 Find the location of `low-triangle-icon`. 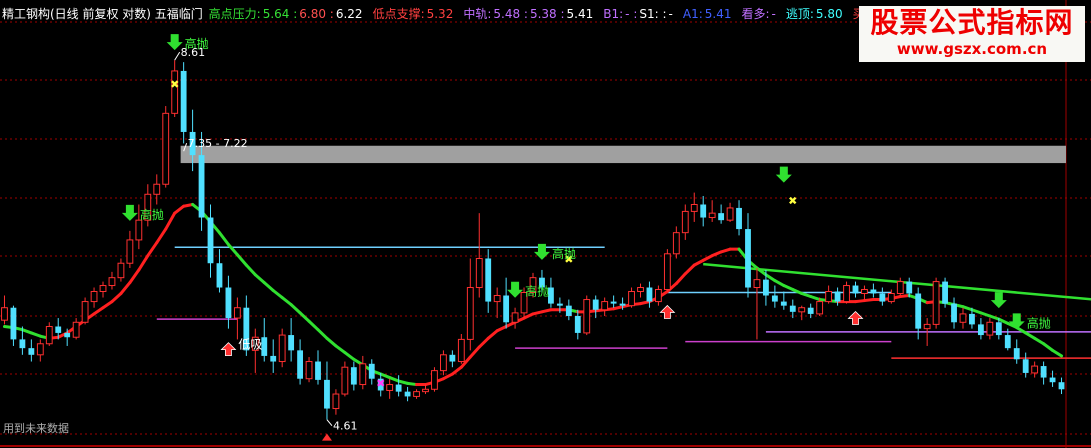

low-triangle-icon is located at coordinates (326, 437).